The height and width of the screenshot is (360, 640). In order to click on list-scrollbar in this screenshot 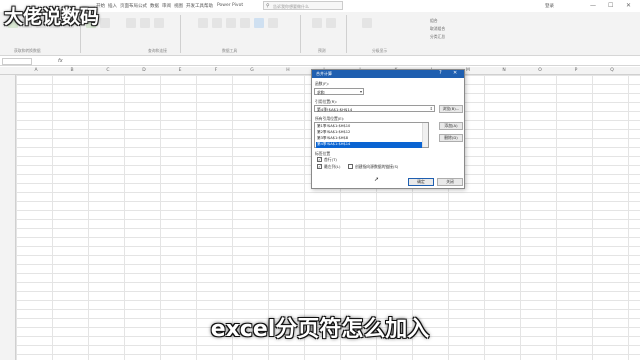, I will do `click(425, 135)`.